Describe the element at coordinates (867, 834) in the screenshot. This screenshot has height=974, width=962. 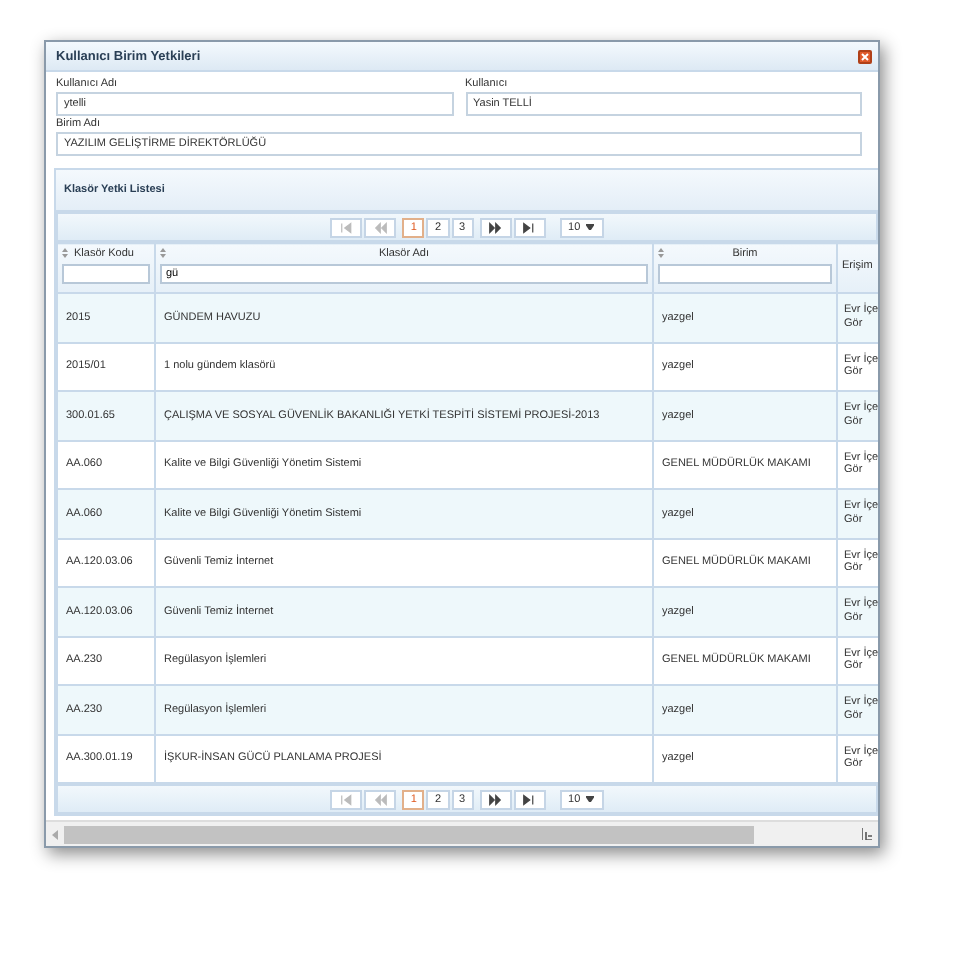
I see `resize-grip-icon` at that location.